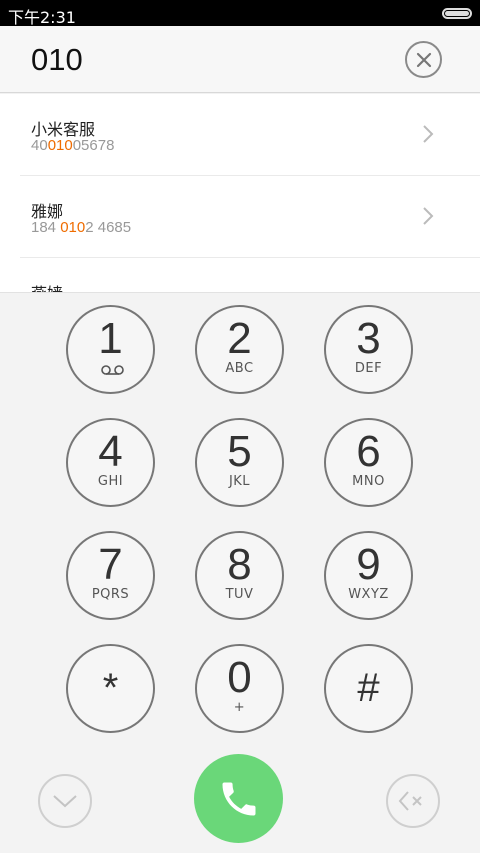 This screenshot has width=480, height=853. I want to click on battery-icon, so click(457, 13).